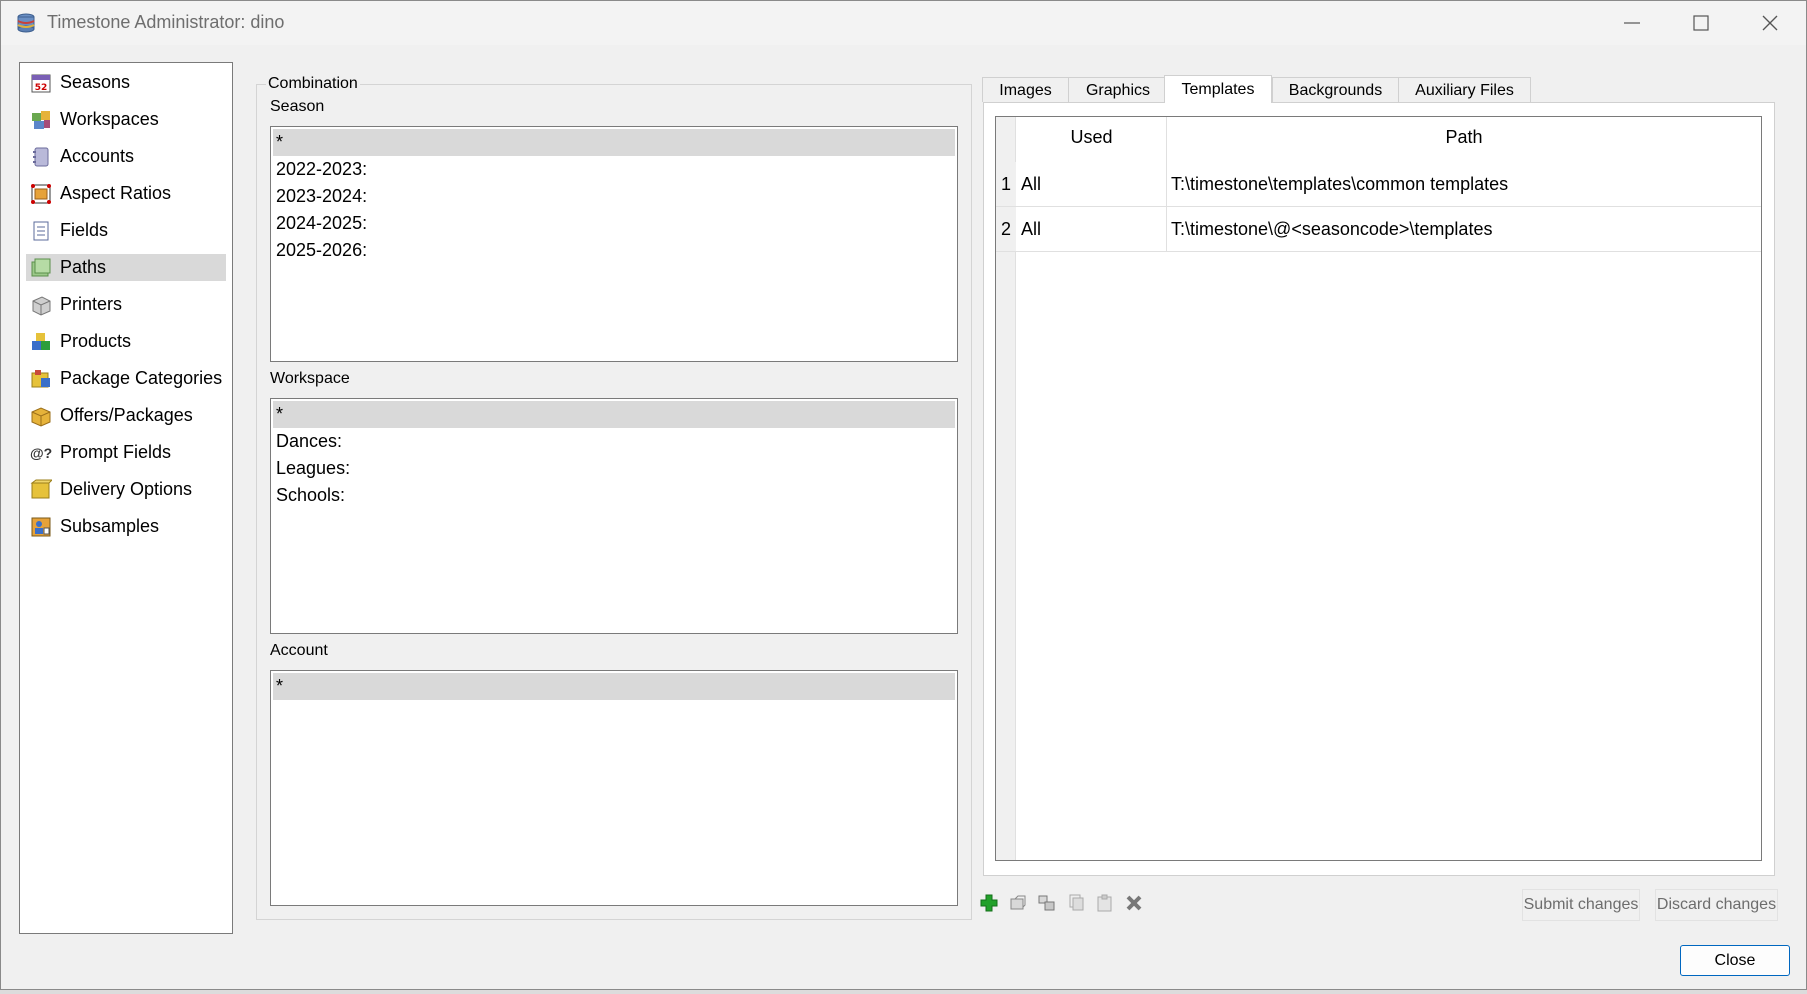 This screenshot has height=994, width=1807. Describe the element at coordinates (91, 304) in the screenshot. I see `sidebar-item-label: Printers` at that location.